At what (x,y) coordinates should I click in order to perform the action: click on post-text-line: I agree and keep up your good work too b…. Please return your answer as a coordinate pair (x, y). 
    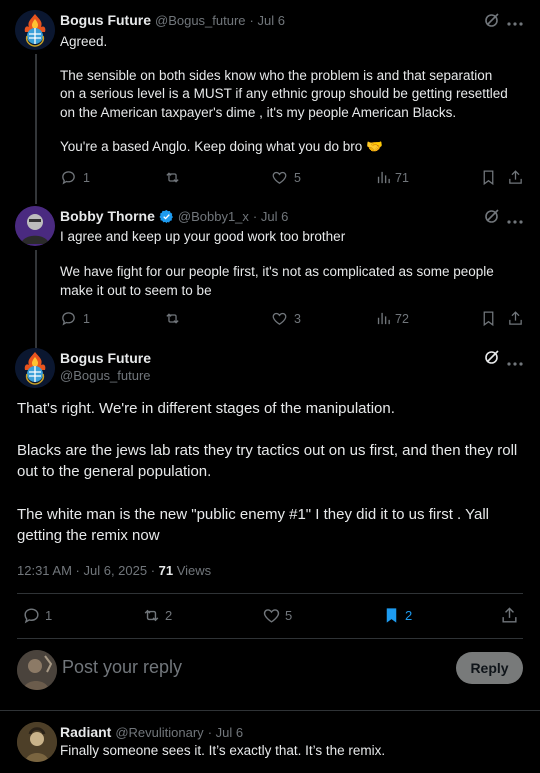
    Looking at the image, I should click on (203, 236).